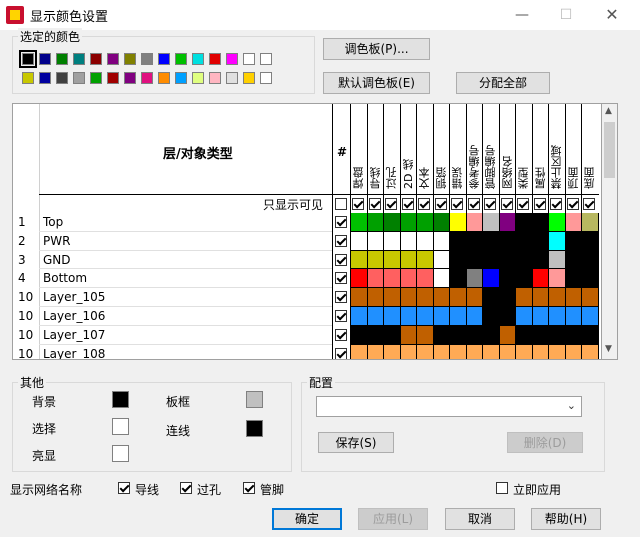  What do you see at coordinates (254, 428) in the screenshot?
I see `connection-color-swatch` at bounding box center [254, 428].